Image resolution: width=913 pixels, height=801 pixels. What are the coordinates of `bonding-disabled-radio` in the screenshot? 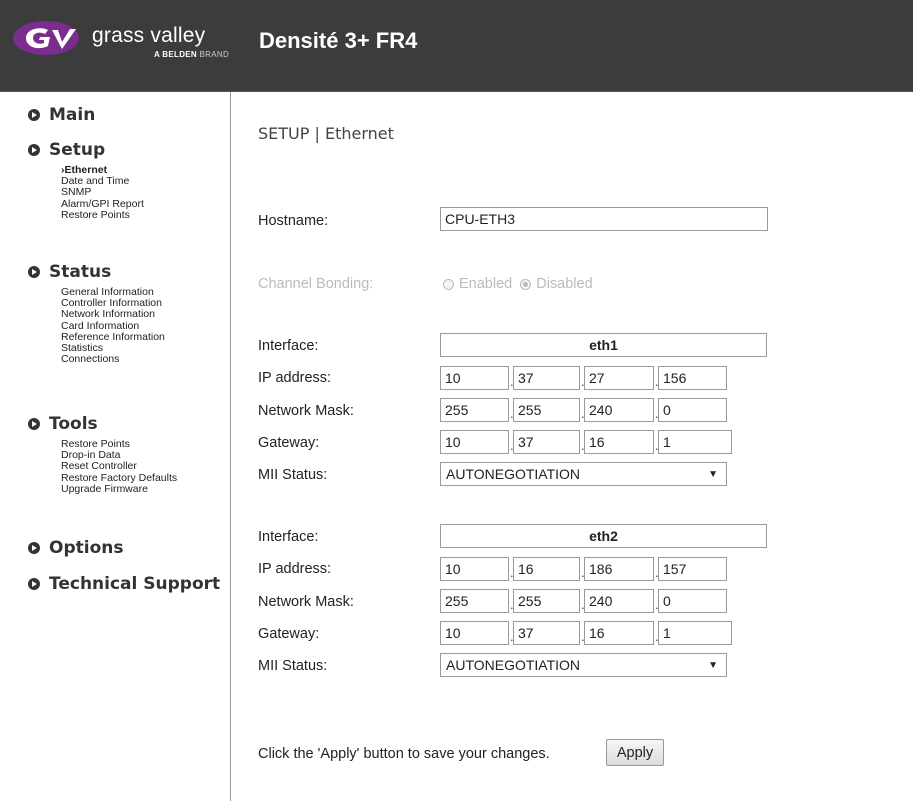 It's located at (526, 284).